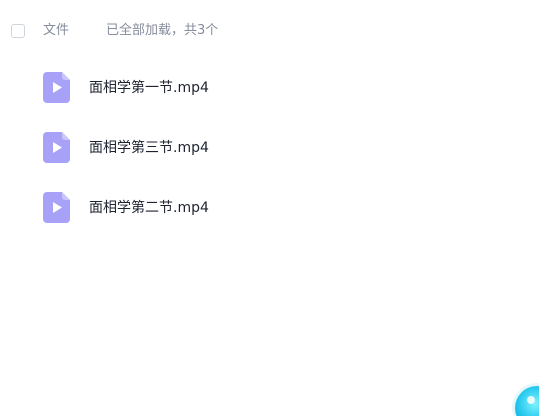  What do you see at coordinates (149, 148) in the screenshot?
I see `file-name: 面相学第三节.mp4` at bounding box center [149, 148].